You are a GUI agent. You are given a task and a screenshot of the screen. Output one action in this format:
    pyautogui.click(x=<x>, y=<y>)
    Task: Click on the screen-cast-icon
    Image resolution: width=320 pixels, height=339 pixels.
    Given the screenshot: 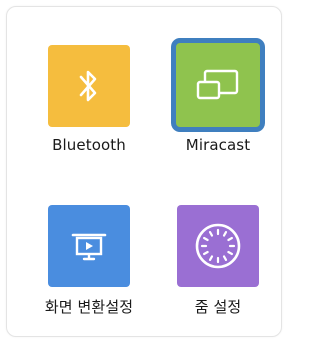 What is the action you would take?
    pyautogui.click(x=217, y=84)
    